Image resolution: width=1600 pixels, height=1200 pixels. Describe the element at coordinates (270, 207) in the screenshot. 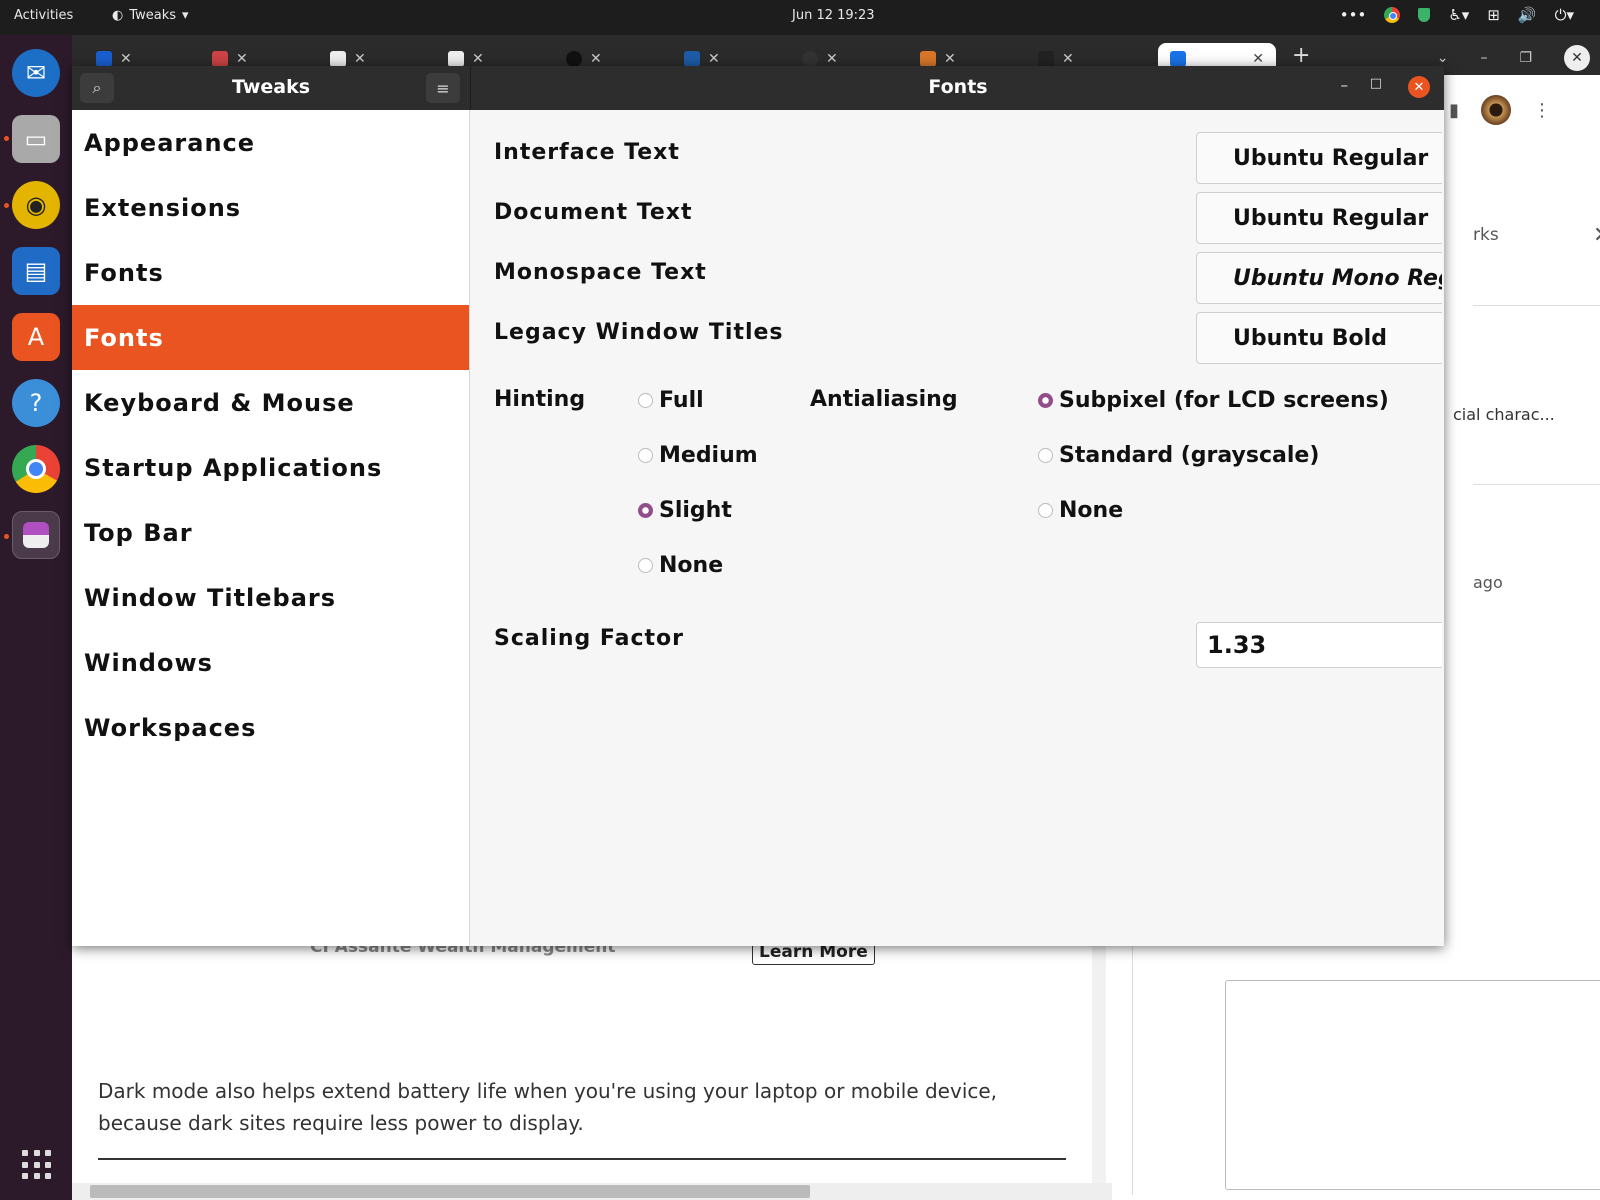

I see `sidebar-item-extensions: Extensions` at that location.